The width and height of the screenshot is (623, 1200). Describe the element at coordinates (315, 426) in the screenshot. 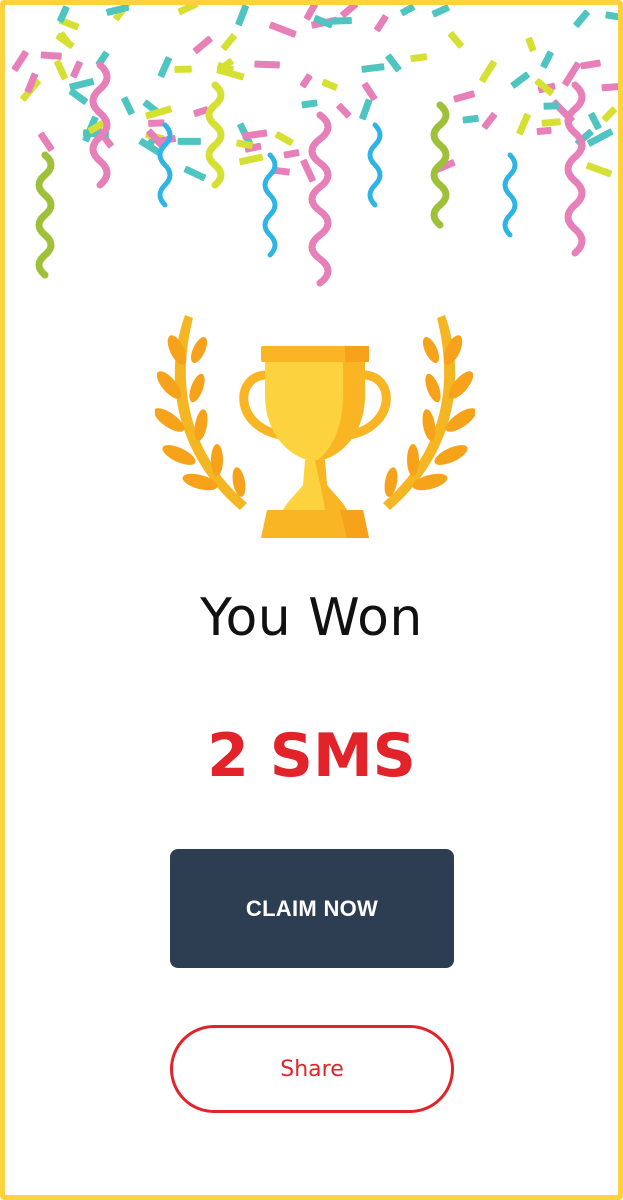

I see `trophy-laurel-icon` at that location.